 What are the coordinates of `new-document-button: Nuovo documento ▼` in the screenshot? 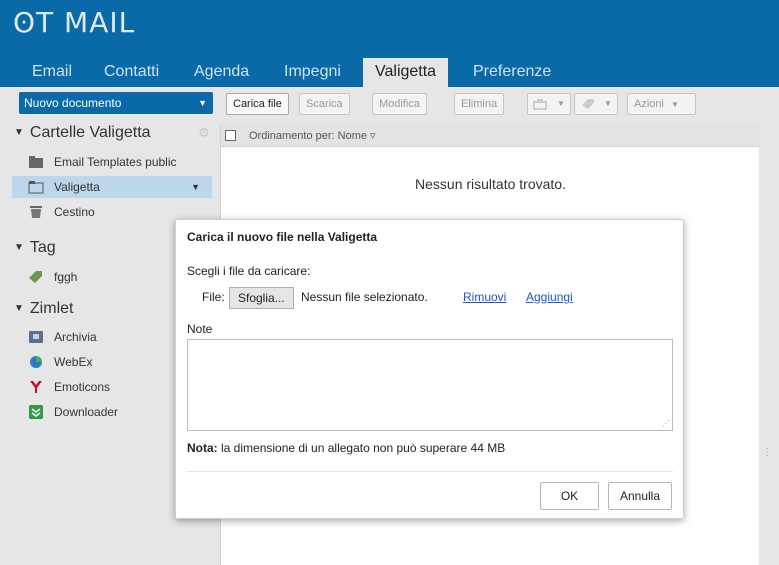 It's located at (116, 103).